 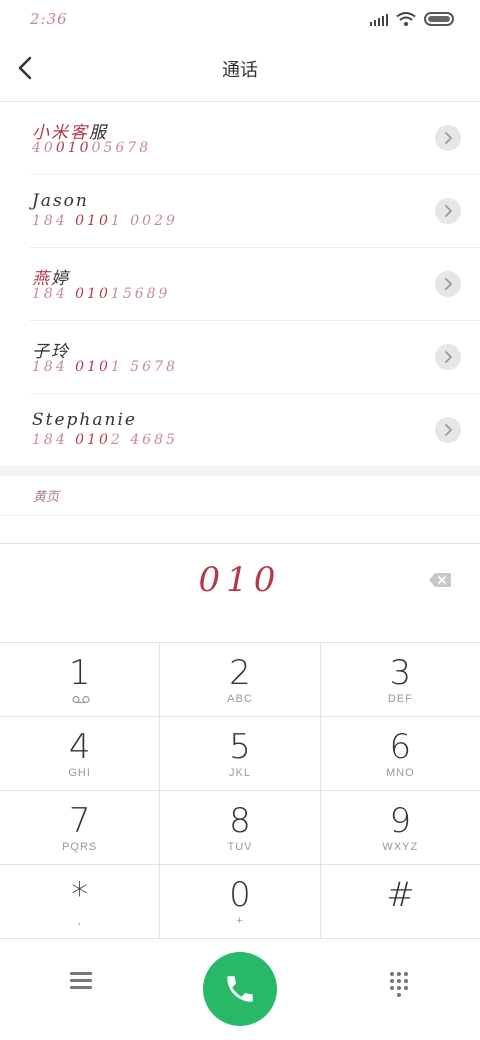 What do you see at coordinates (240, 673) in the screenshot?
I see `key-digit: 2` at bounding box center [240, 673].